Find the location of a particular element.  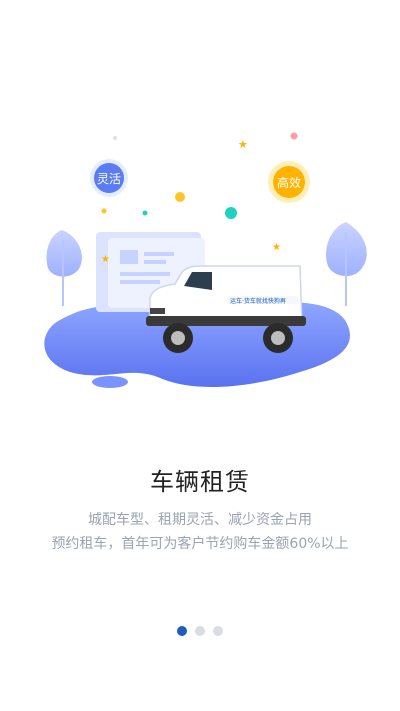

badge-efficient: 高效 is located at coordinates (289, 182).